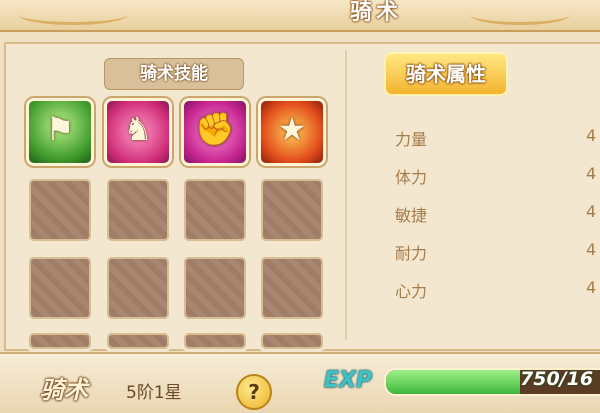  What do you see at coordinates (138, 129) in the screenshot?
I see `horse-icon: ♞` at bounding box center [138, 129].